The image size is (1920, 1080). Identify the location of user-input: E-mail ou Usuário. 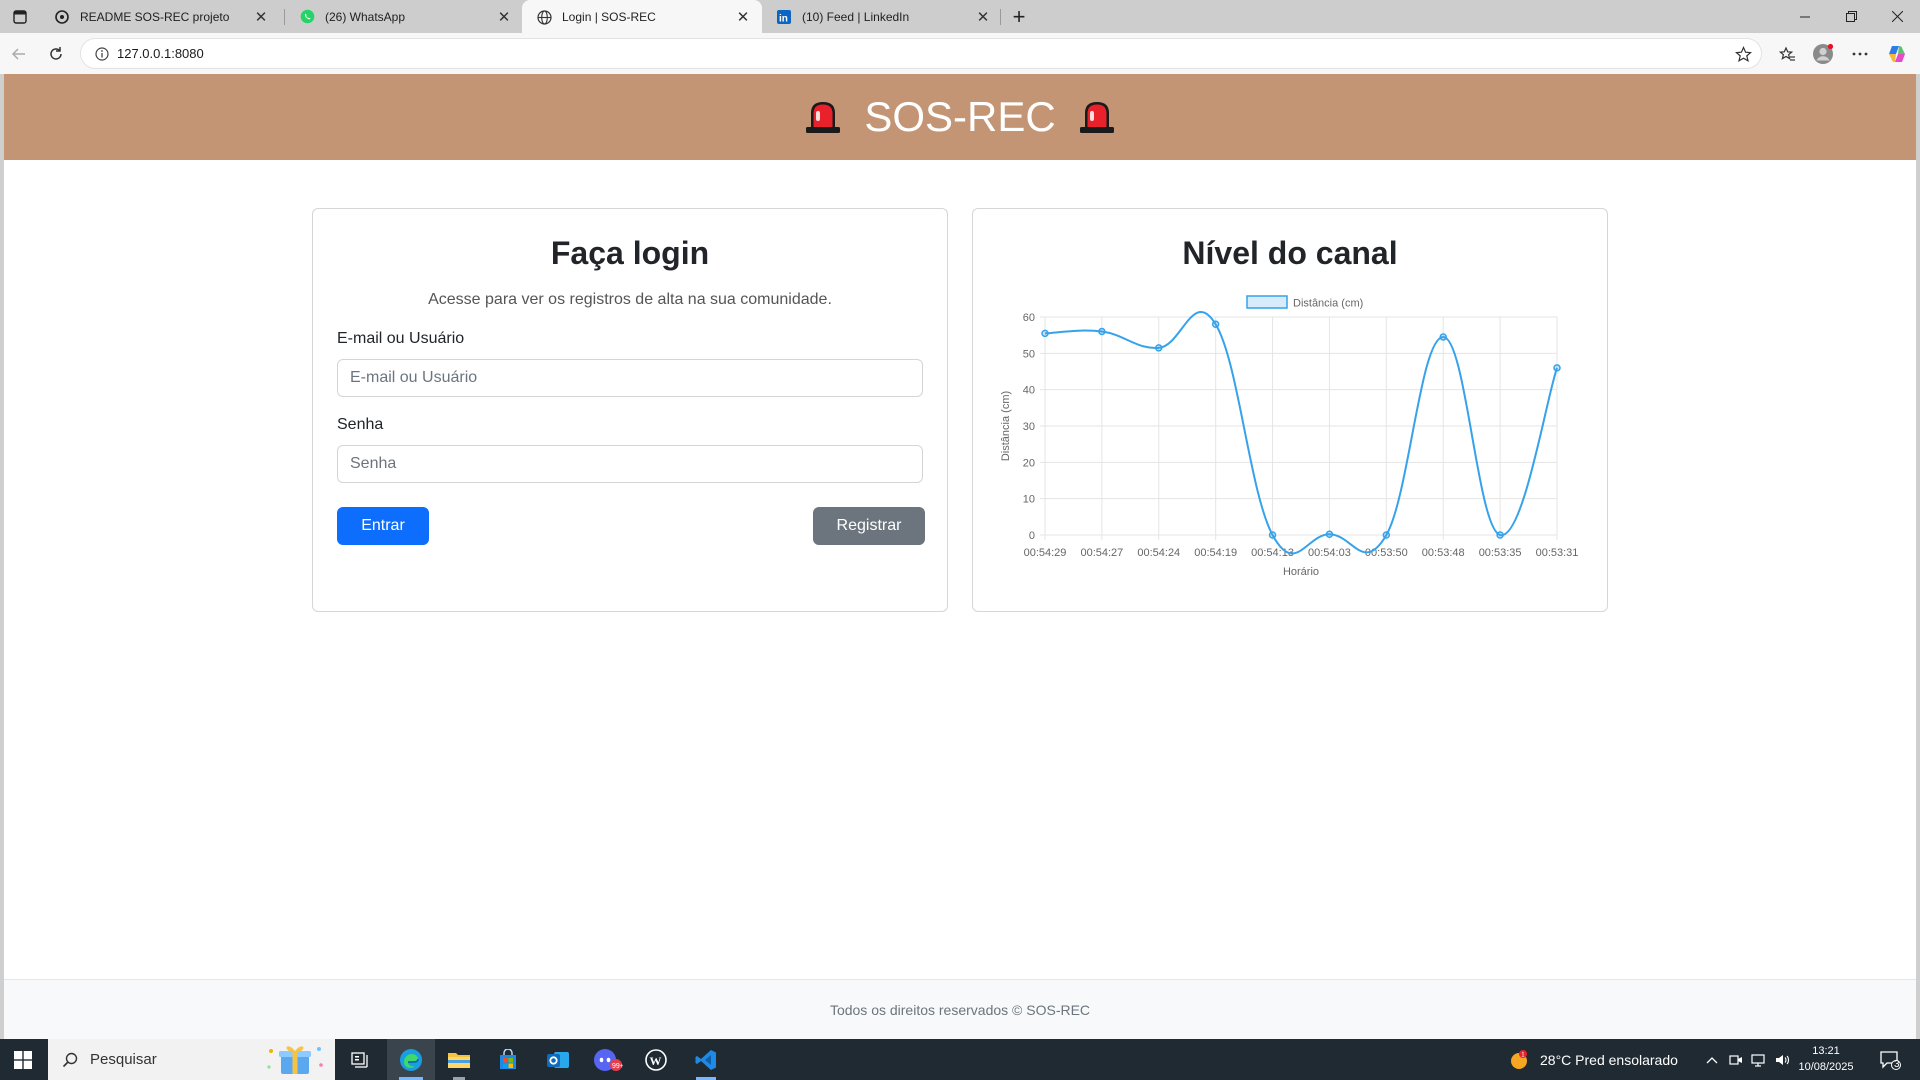
(630, 378).